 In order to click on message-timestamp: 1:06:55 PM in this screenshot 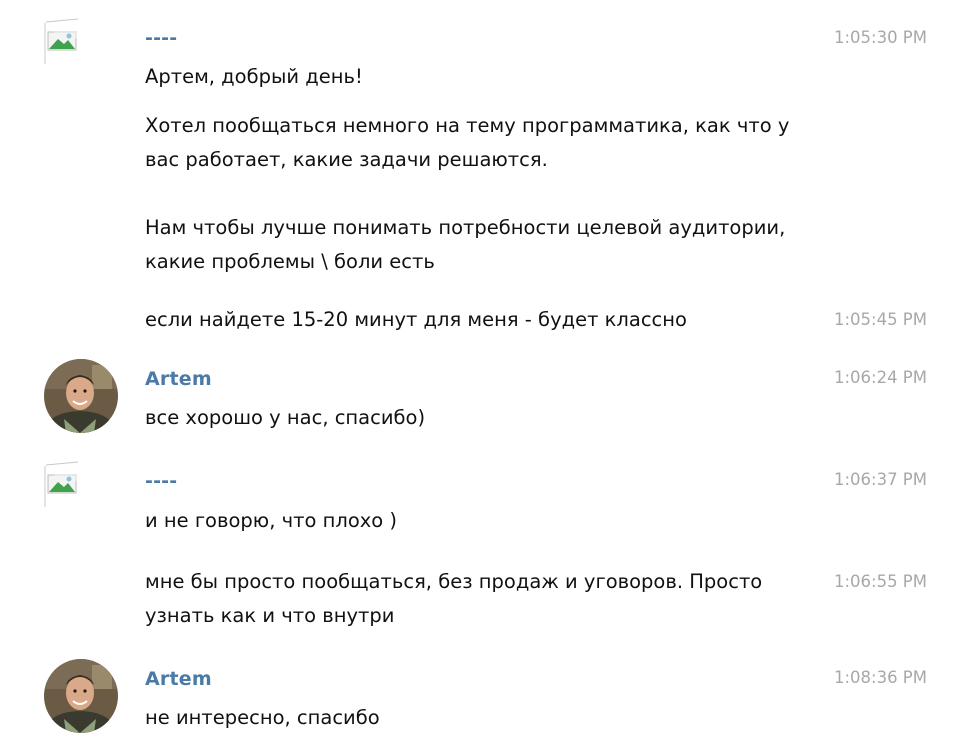, I will do `click(880, 581)`.